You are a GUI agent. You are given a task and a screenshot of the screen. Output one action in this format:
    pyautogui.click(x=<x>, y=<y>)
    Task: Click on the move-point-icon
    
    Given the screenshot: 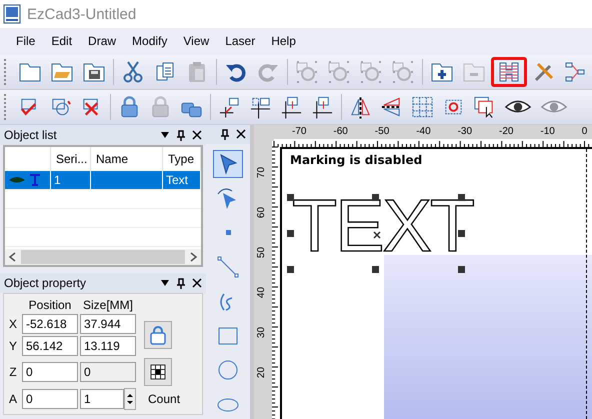 What is the action you would take?
    pyautogui.click(x=229, y=107)
    